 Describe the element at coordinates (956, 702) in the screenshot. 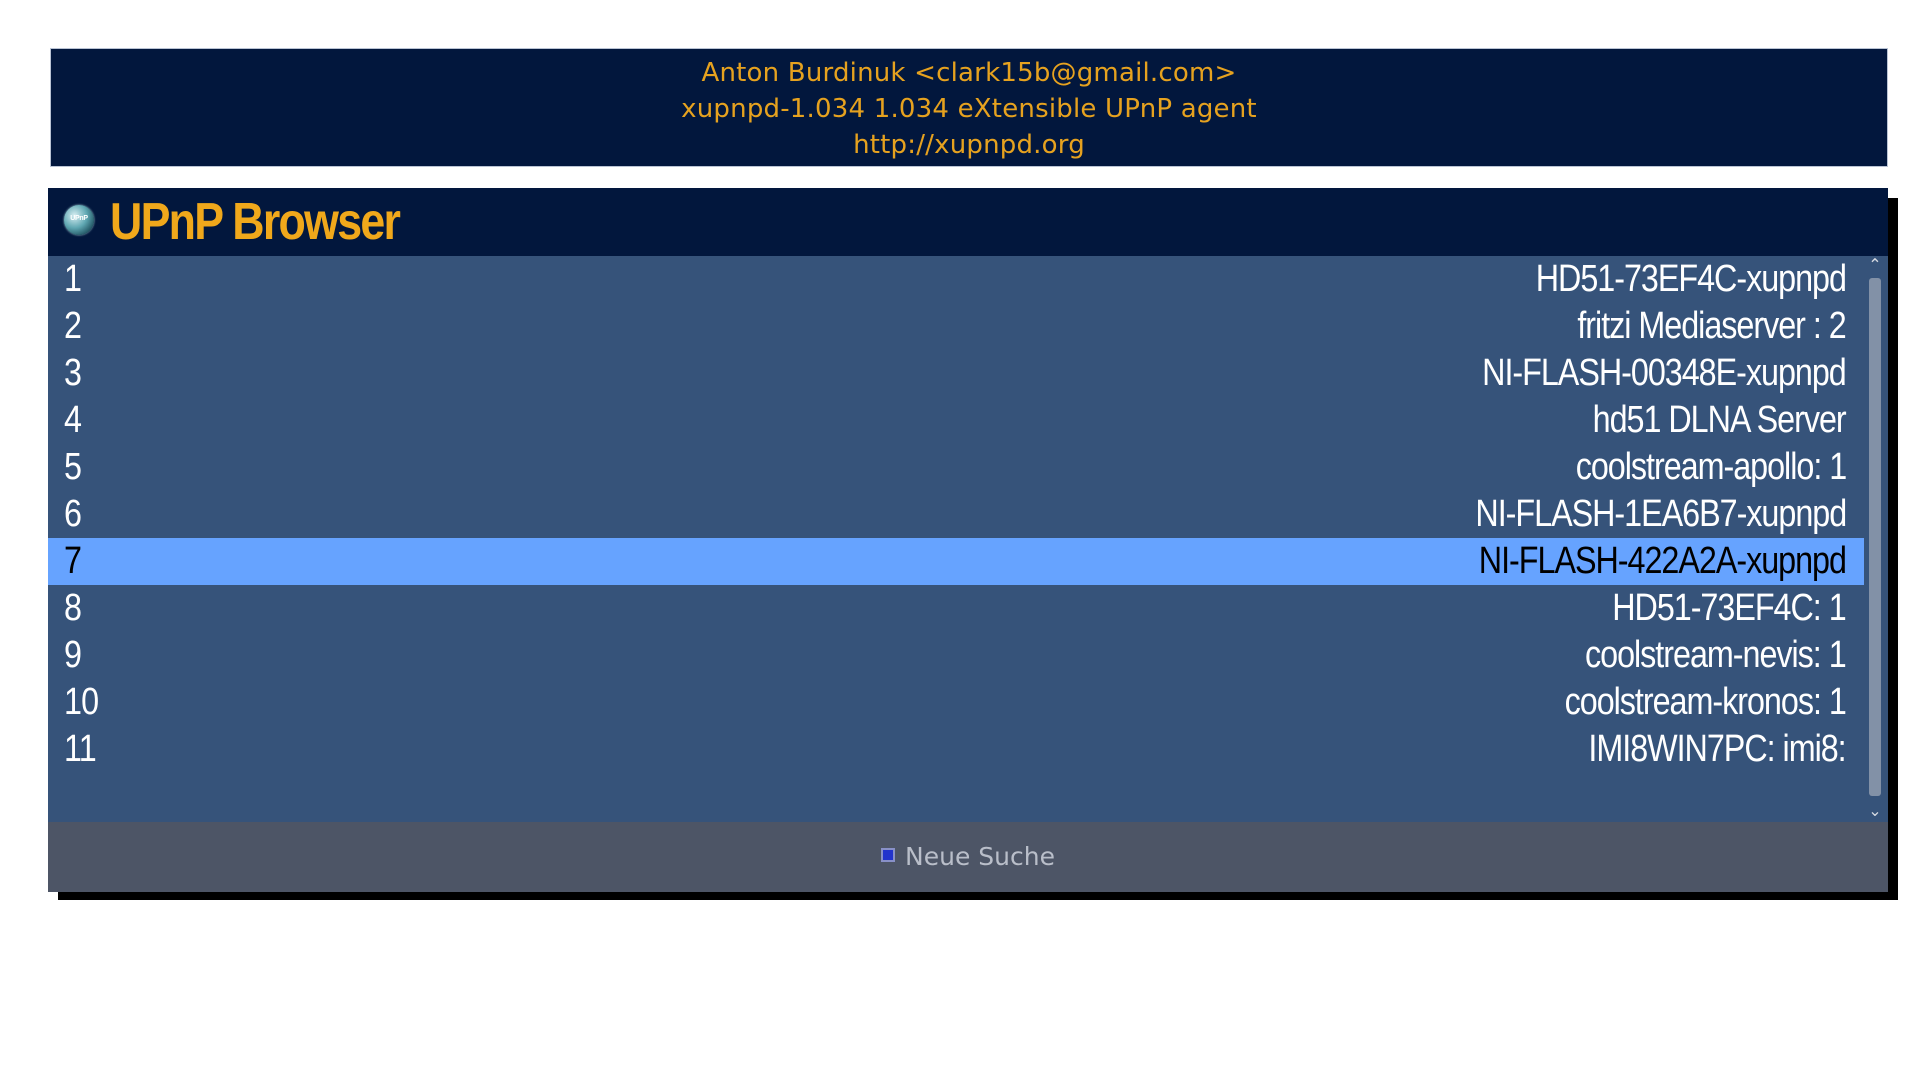

I see `list-item: 10 coolstream-kronos: 1` at that location.